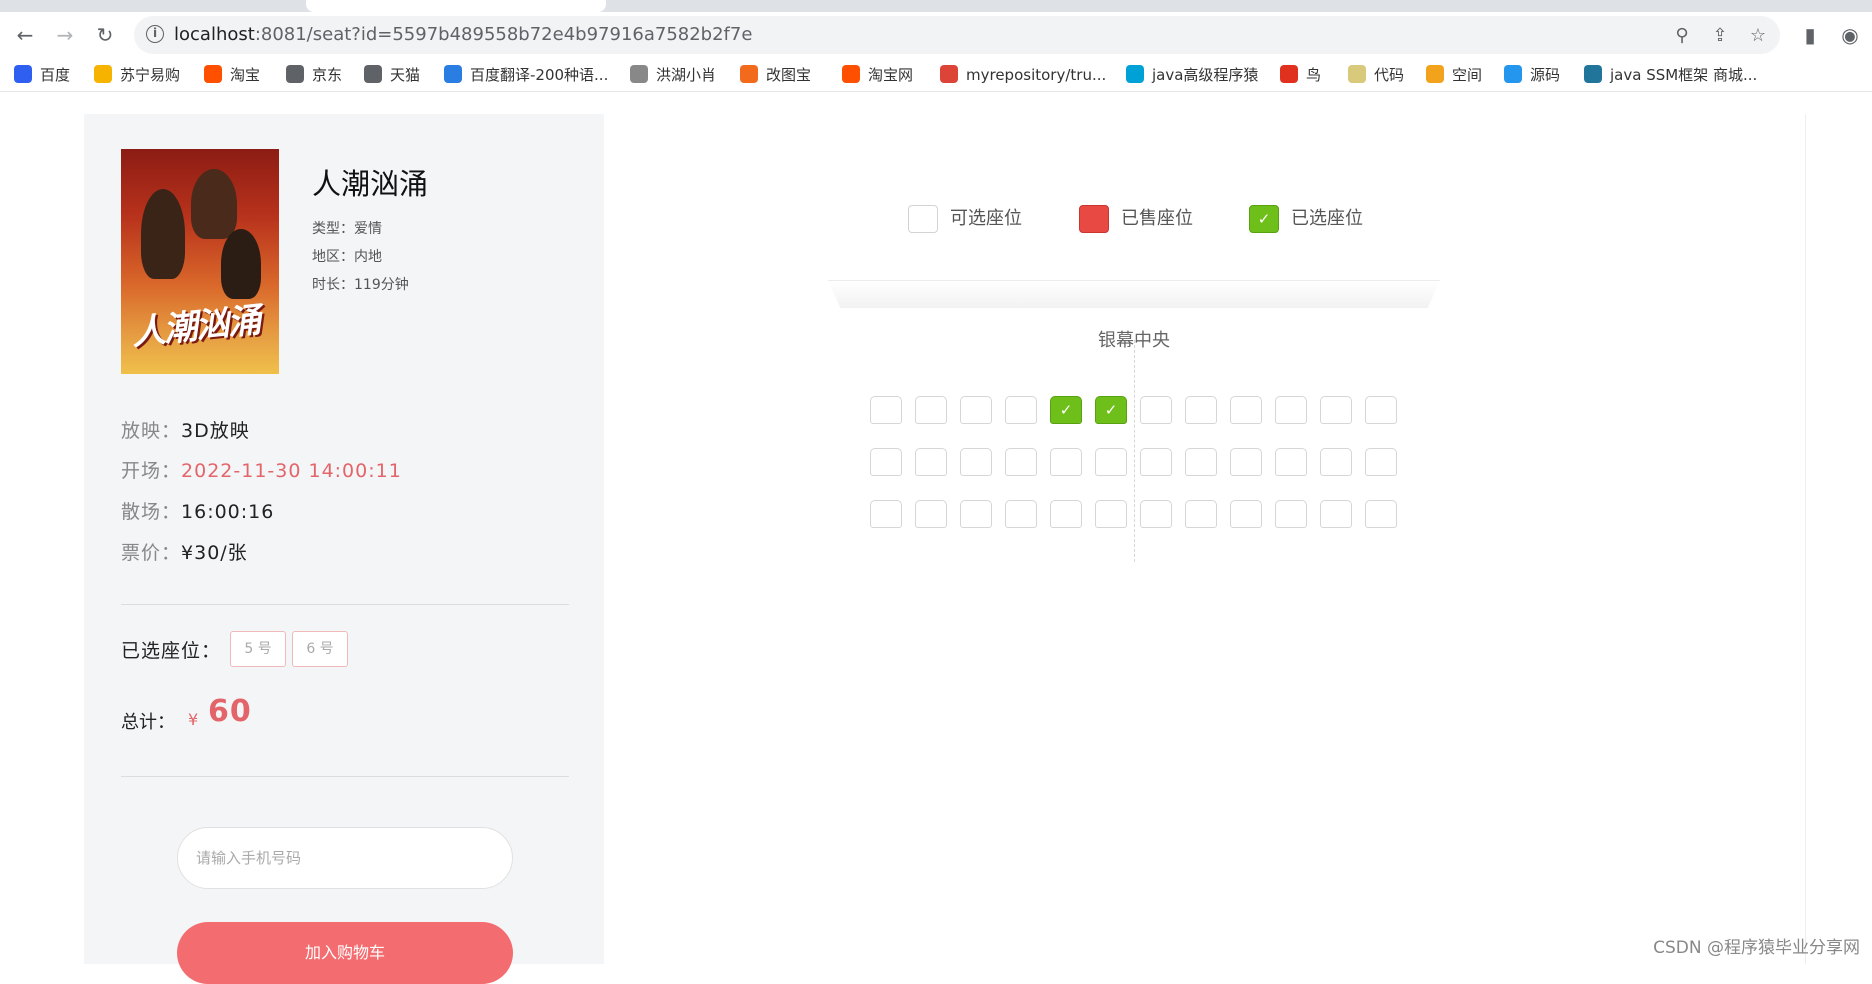  I want to click on bookmark-item: 淘宝网, so click(877, 75).